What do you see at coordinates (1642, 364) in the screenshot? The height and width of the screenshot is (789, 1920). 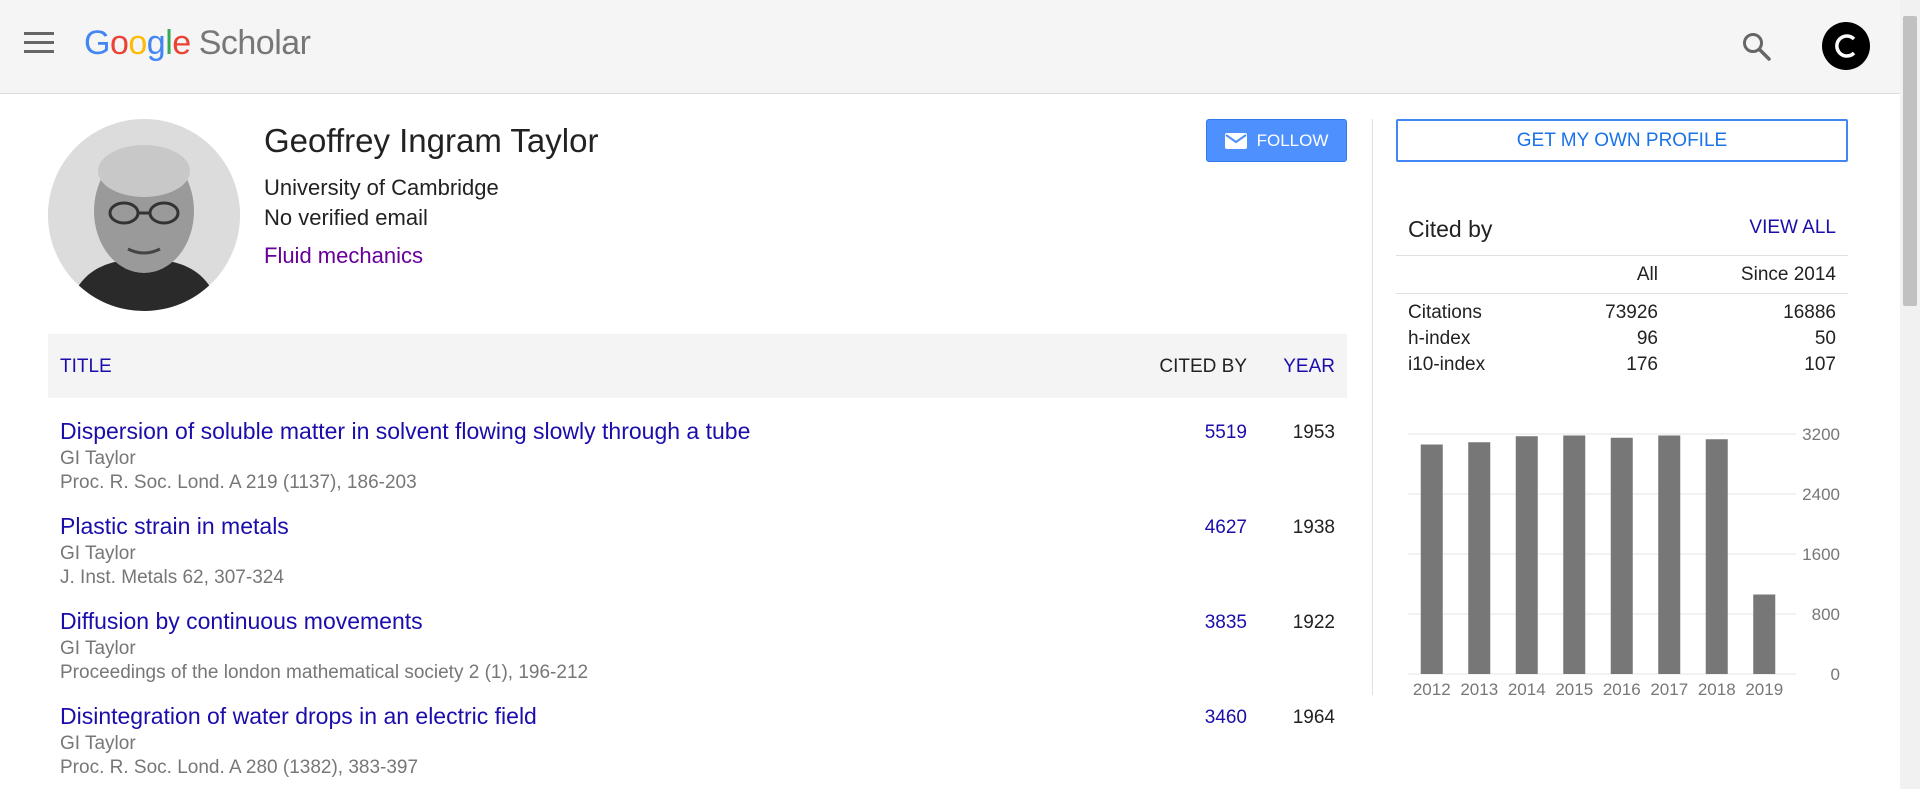 I see `stats-all-value: 176` at bounding box center [1642, 364].